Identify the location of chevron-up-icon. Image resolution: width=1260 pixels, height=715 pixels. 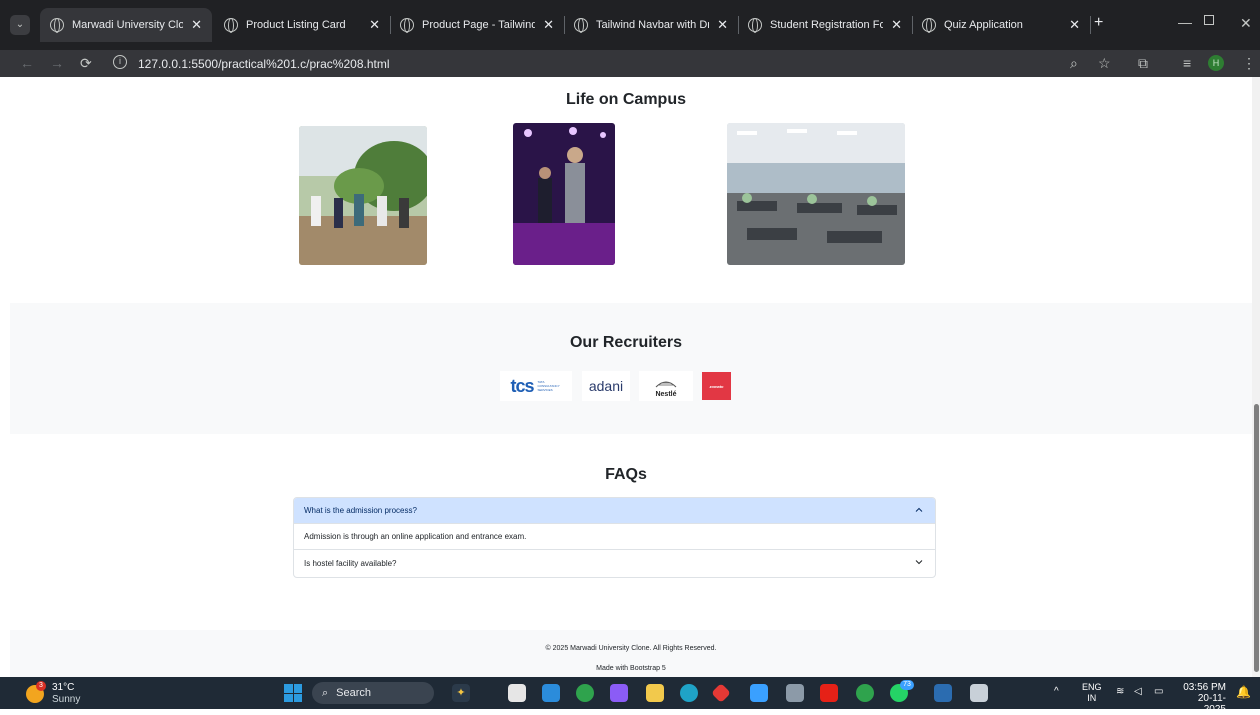
(919, 509).